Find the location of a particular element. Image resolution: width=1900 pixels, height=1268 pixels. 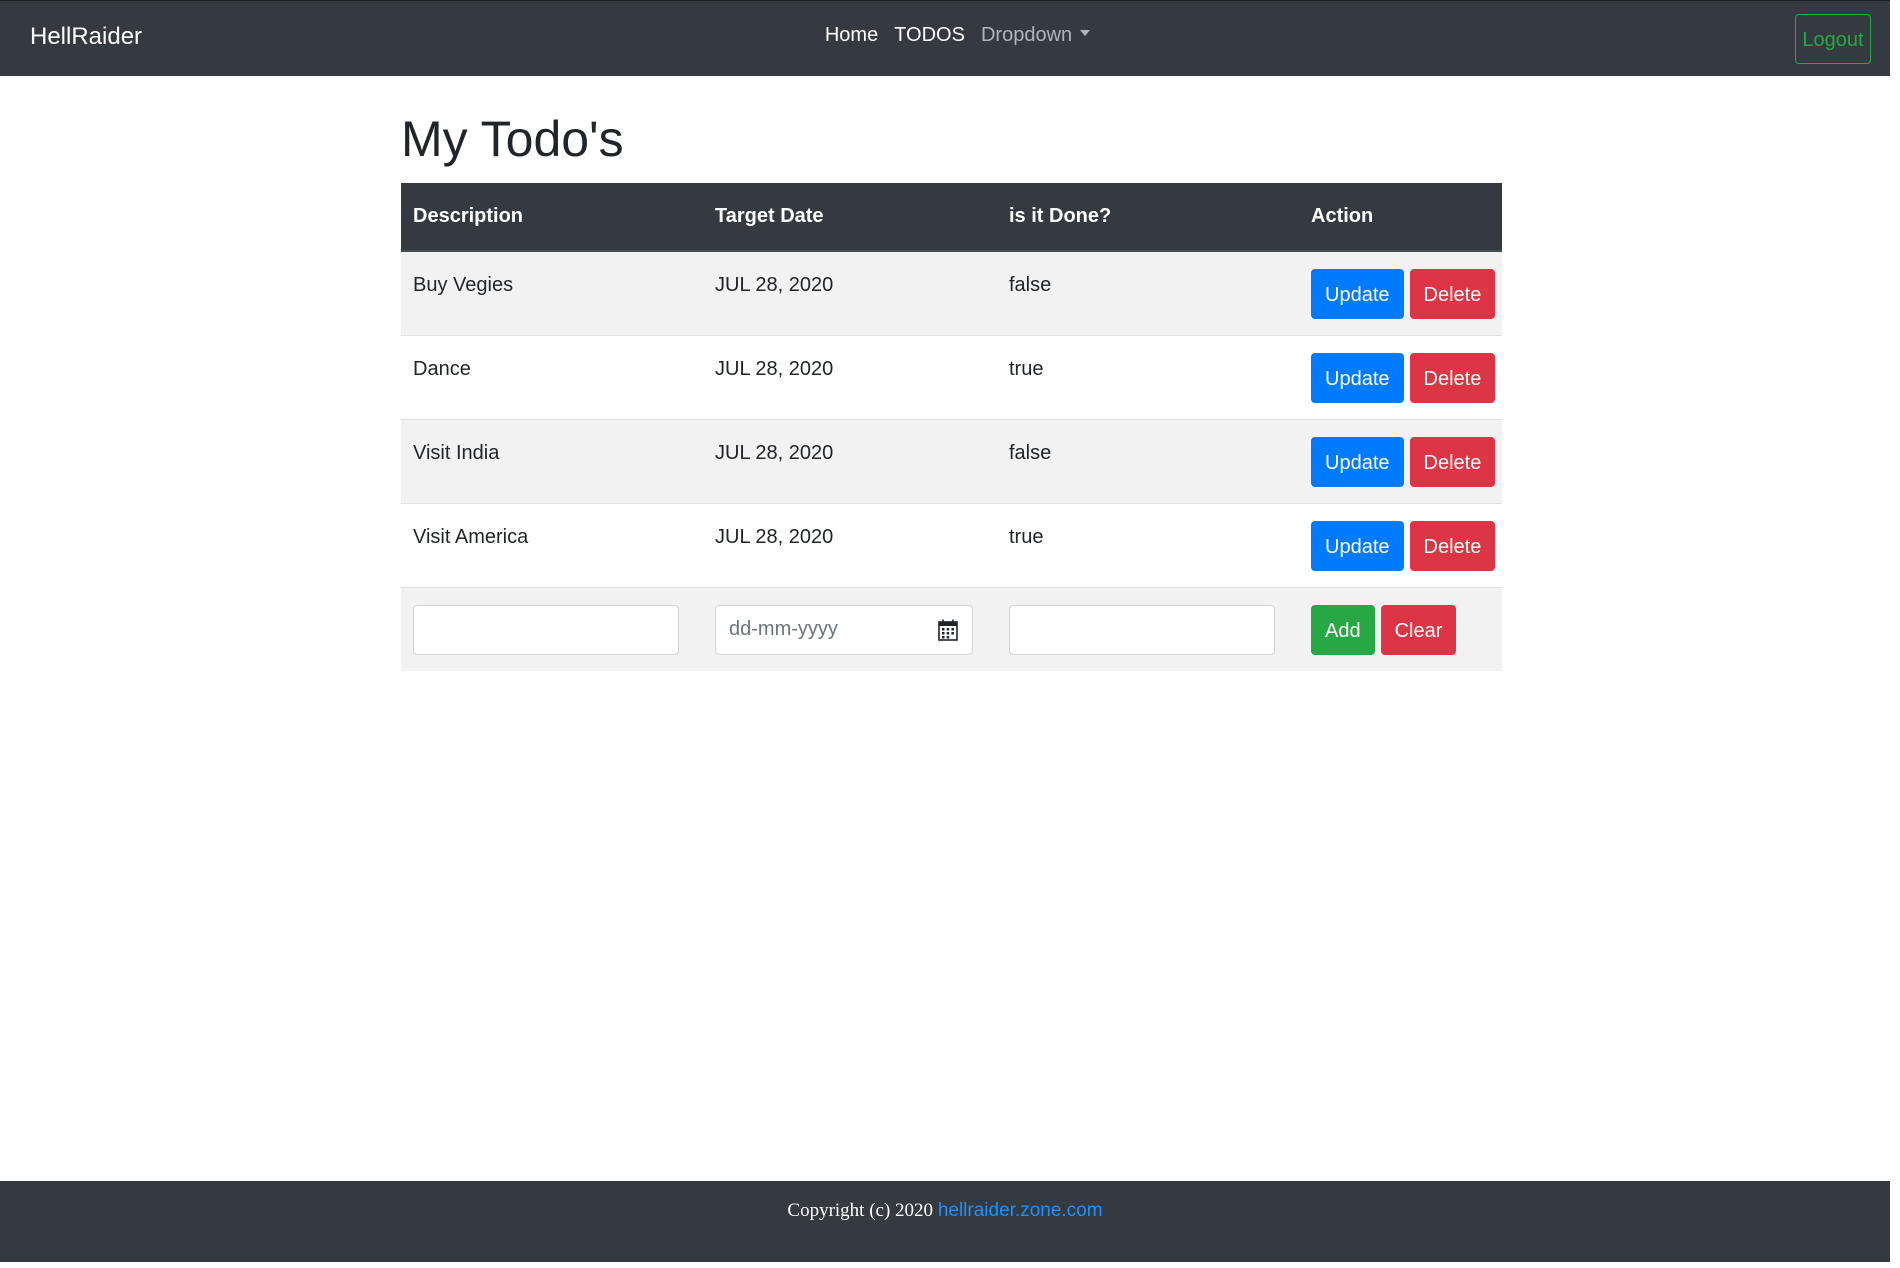

new-done-input is located at coordinates (1142, 629).